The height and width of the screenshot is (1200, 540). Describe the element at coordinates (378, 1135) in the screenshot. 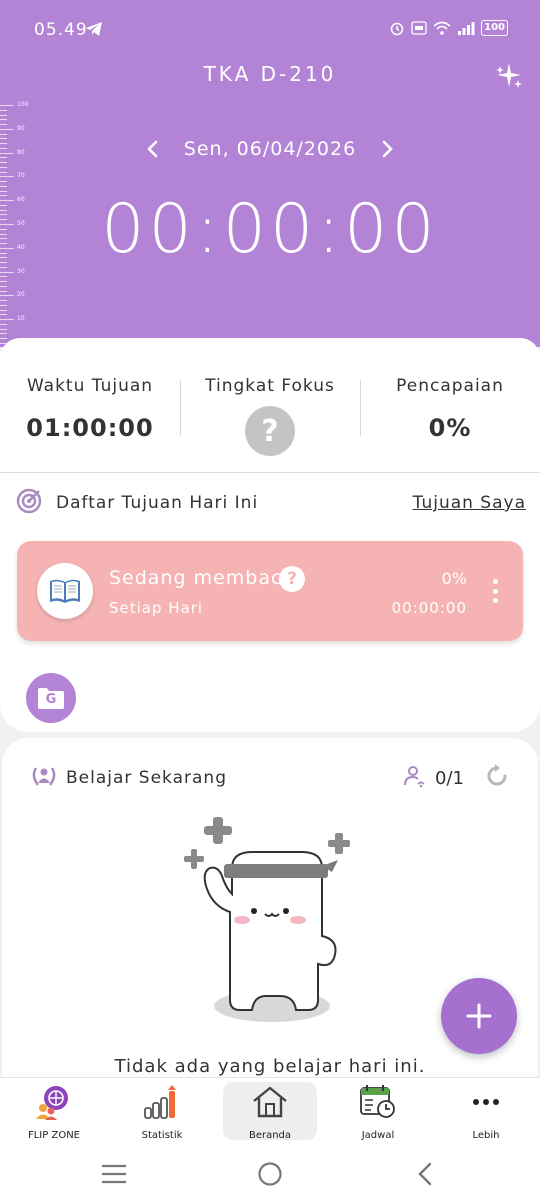

I see `nav-label: Jadwal` at that location.